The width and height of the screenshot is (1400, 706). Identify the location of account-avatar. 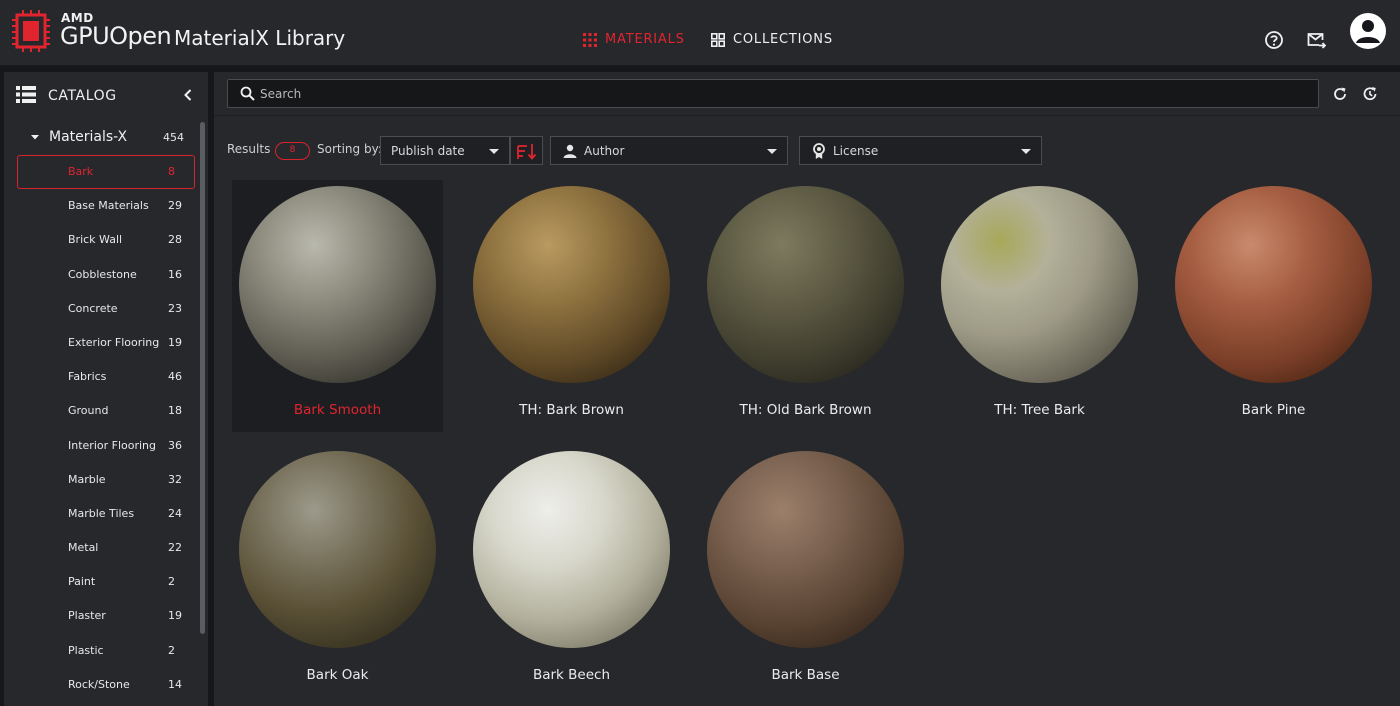
(1368, 31).